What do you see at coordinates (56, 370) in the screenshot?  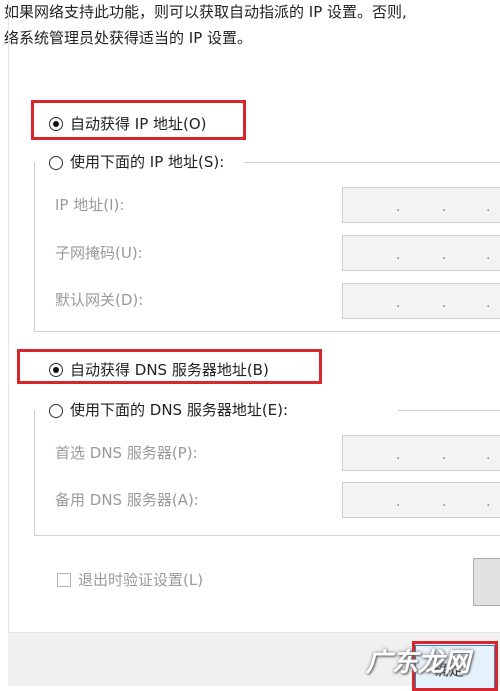 I see `auto-dns-radio` at bounding box center [56, 370].